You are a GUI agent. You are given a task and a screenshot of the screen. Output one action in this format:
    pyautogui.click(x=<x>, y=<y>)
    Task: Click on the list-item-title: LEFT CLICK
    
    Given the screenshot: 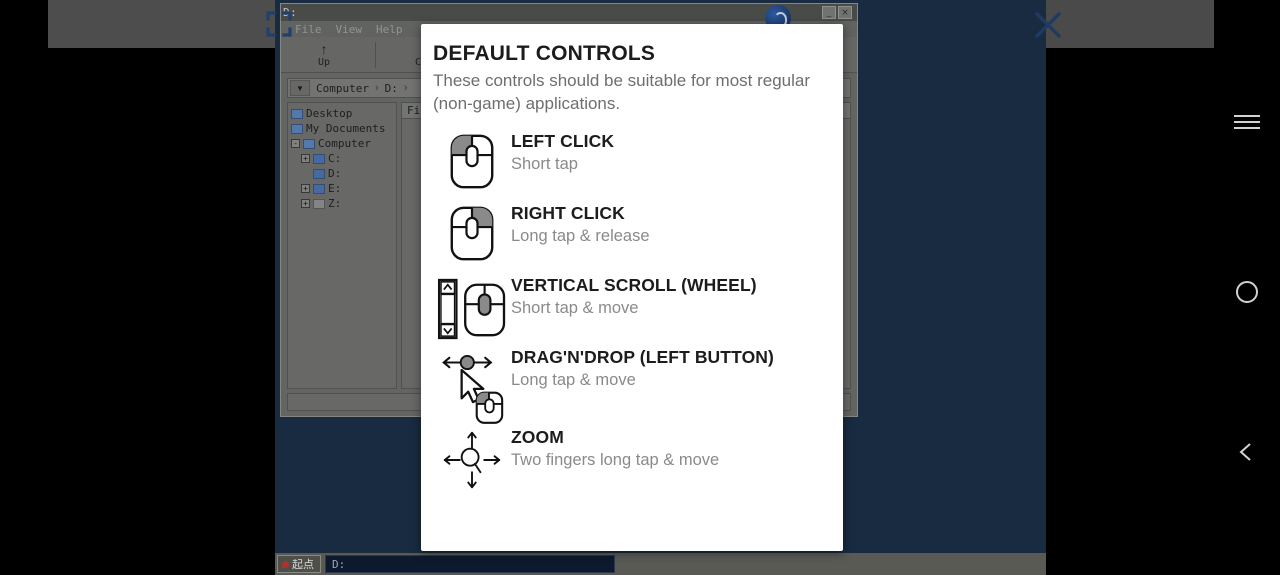 What is the action you would take?
    pyautogui.click(x=563, y=141)
    